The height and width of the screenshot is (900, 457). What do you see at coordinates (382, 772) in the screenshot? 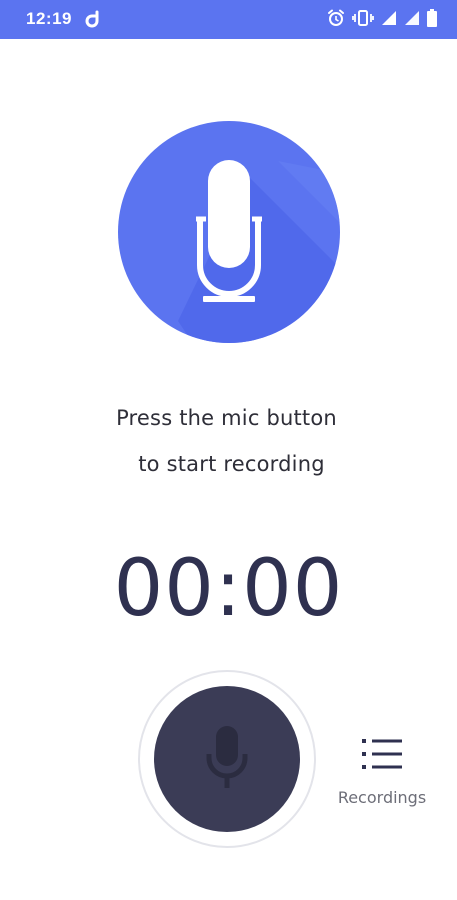
I see `recordings-button: Recordings` at bounding box center [382, 772].